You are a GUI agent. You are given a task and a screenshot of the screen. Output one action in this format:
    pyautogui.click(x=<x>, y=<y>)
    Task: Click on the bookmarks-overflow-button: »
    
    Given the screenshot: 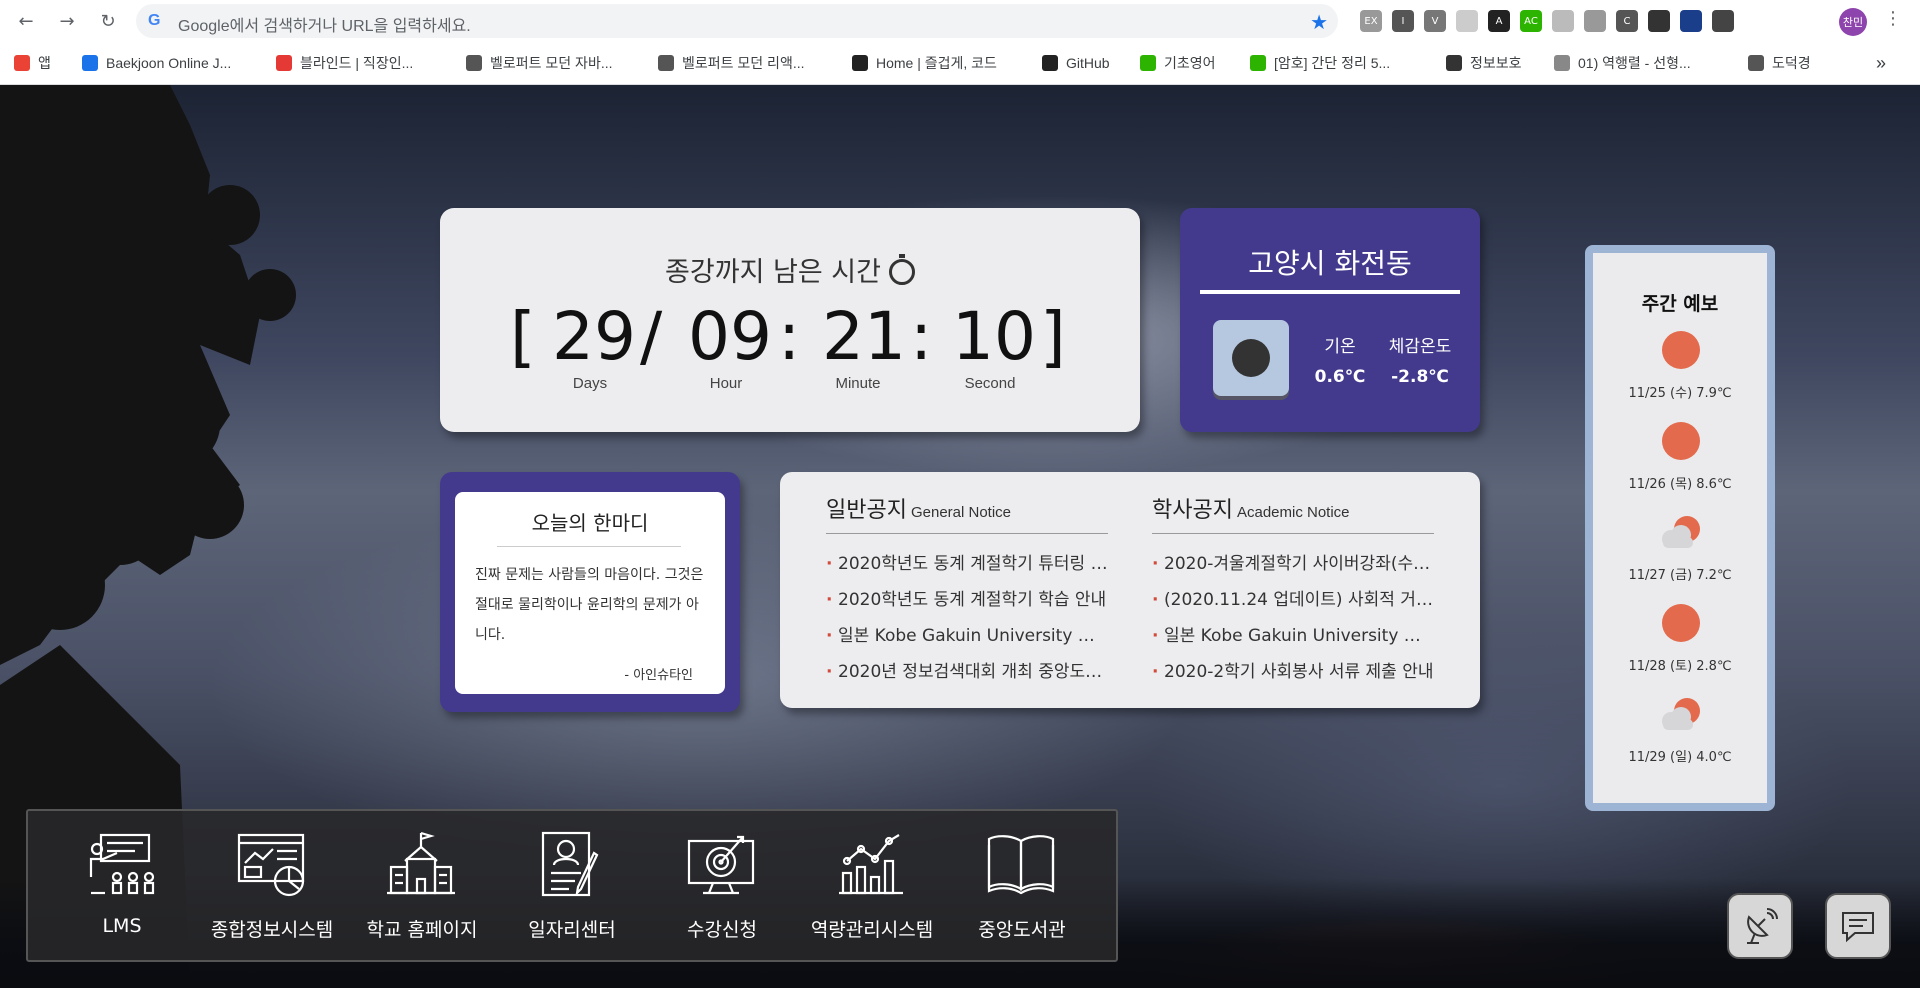 What is the action you would take?
    pyautogui.click(x=1881, y=63)
    